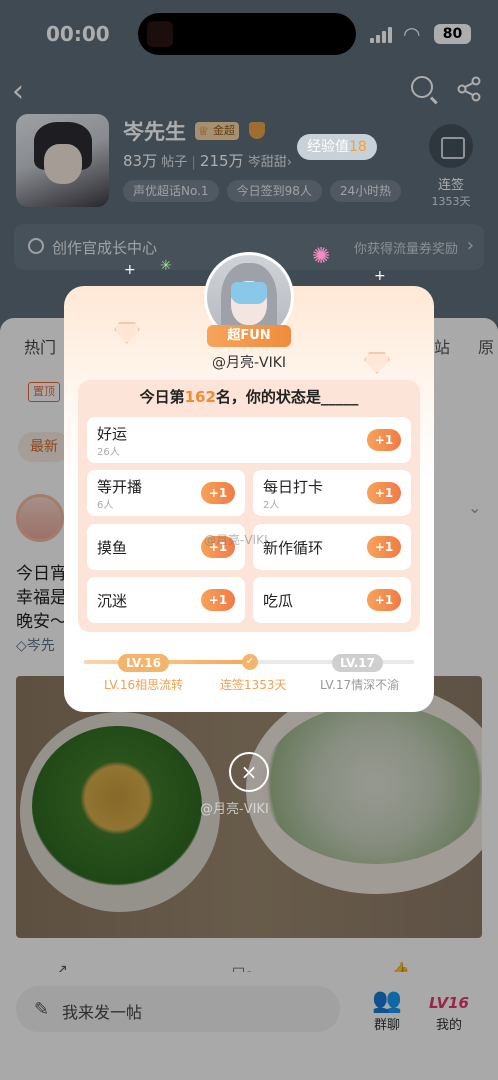  What do you see at coordinates (250, 662) in the screenshot?
I see `check-icon: ✓` at bounding box center [250, 662].